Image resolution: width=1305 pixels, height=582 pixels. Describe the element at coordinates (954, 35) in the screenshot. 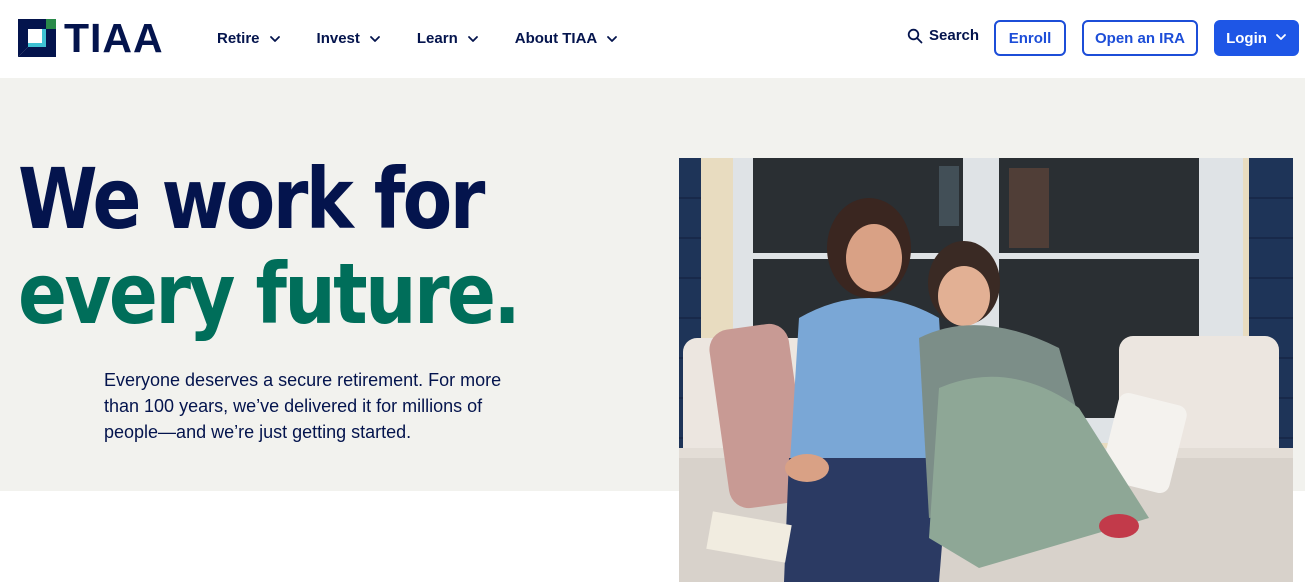

I see `search-label: Search` at that location.